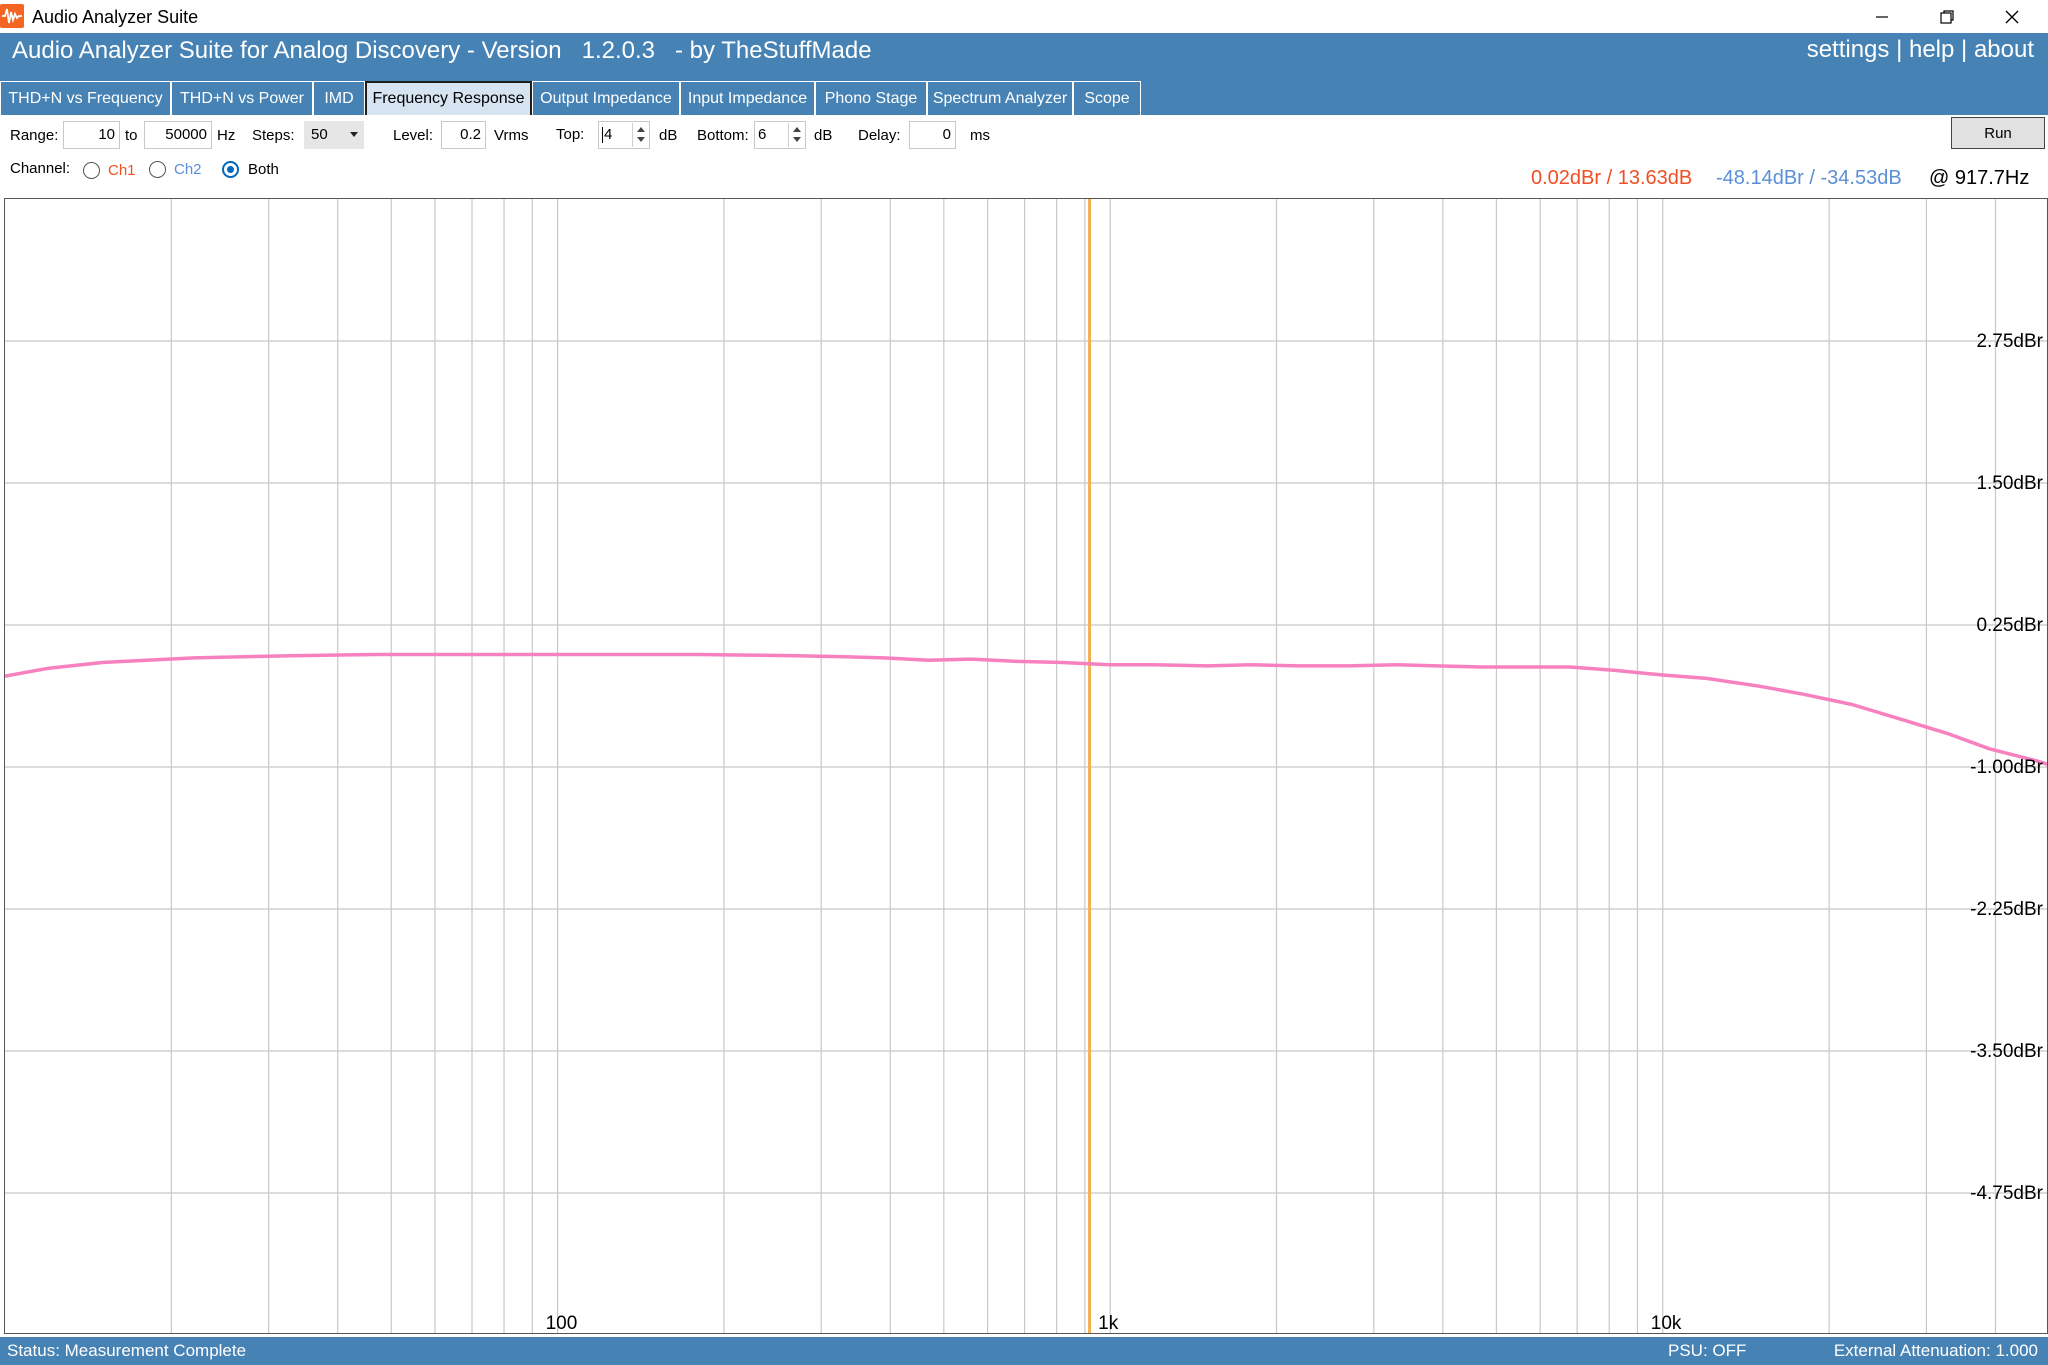 The height and width of the screenshot is (1365, 2048). I want to click on text-cursor, so click(602, 135).